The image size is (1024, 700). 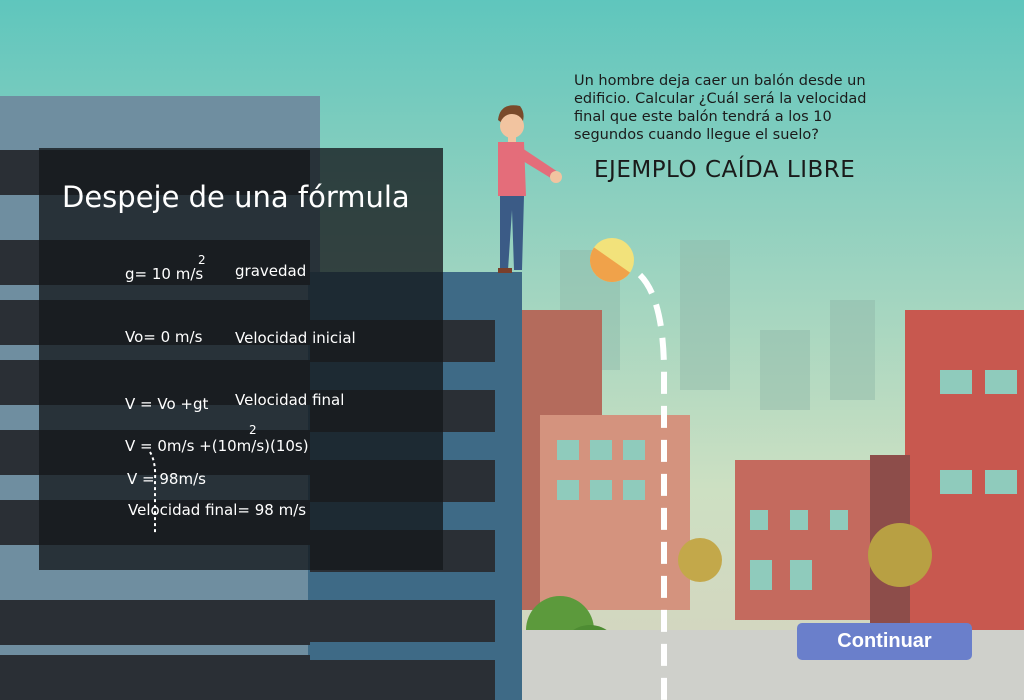 I want to click on computed-velocity: V = 98m/s, so click(x=166, y=479).